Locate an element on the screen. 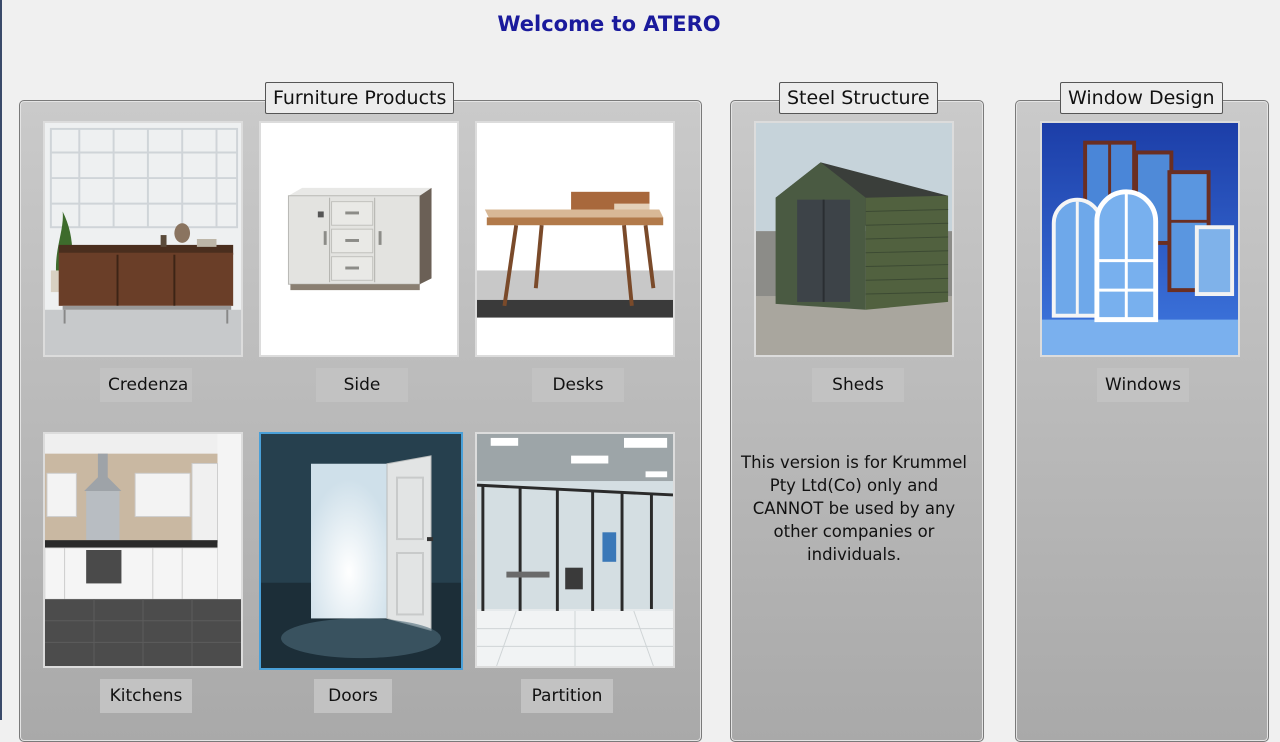 The width and height of the screenshot is (1280, 742). side-label: Side is located at coordinates (362, 385).